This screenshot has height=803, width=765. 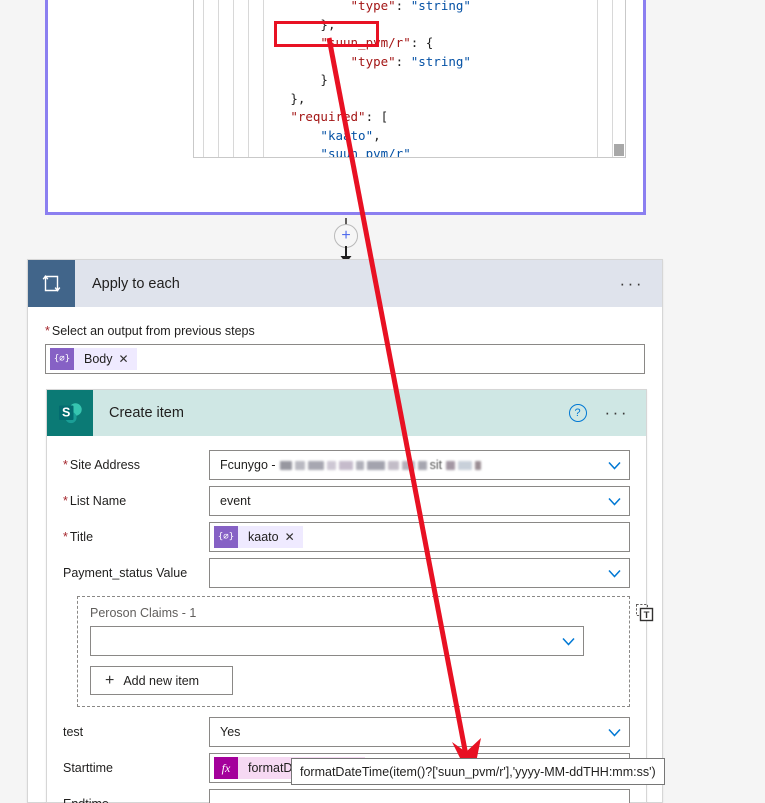 I want to click on output-field-label-row: * Select an output from previous steps, so click(x=345, y=331).